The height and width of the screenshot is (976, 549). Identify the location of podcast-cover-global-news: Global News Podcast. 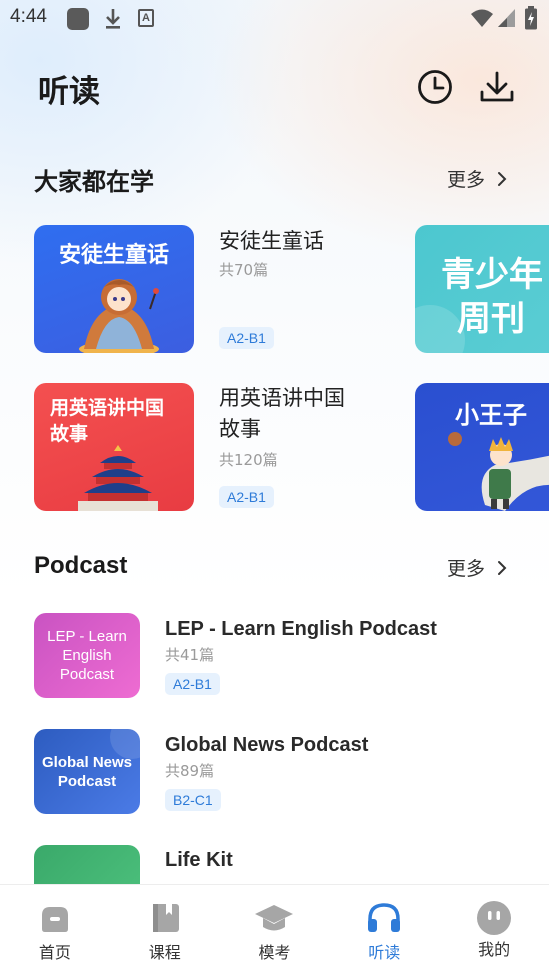
(87, 771).